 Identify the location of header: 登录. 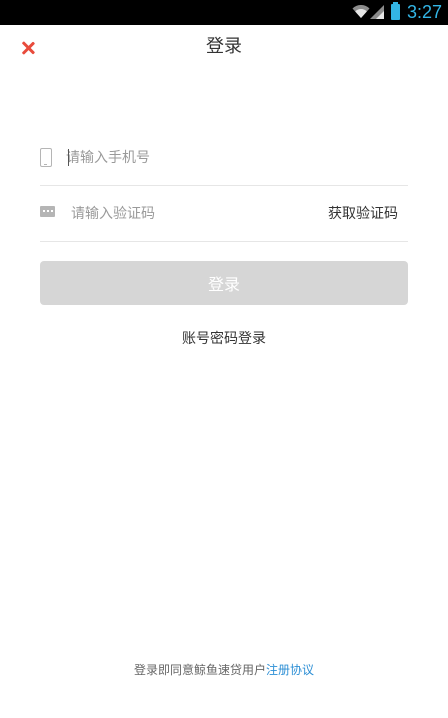
(224, 47).